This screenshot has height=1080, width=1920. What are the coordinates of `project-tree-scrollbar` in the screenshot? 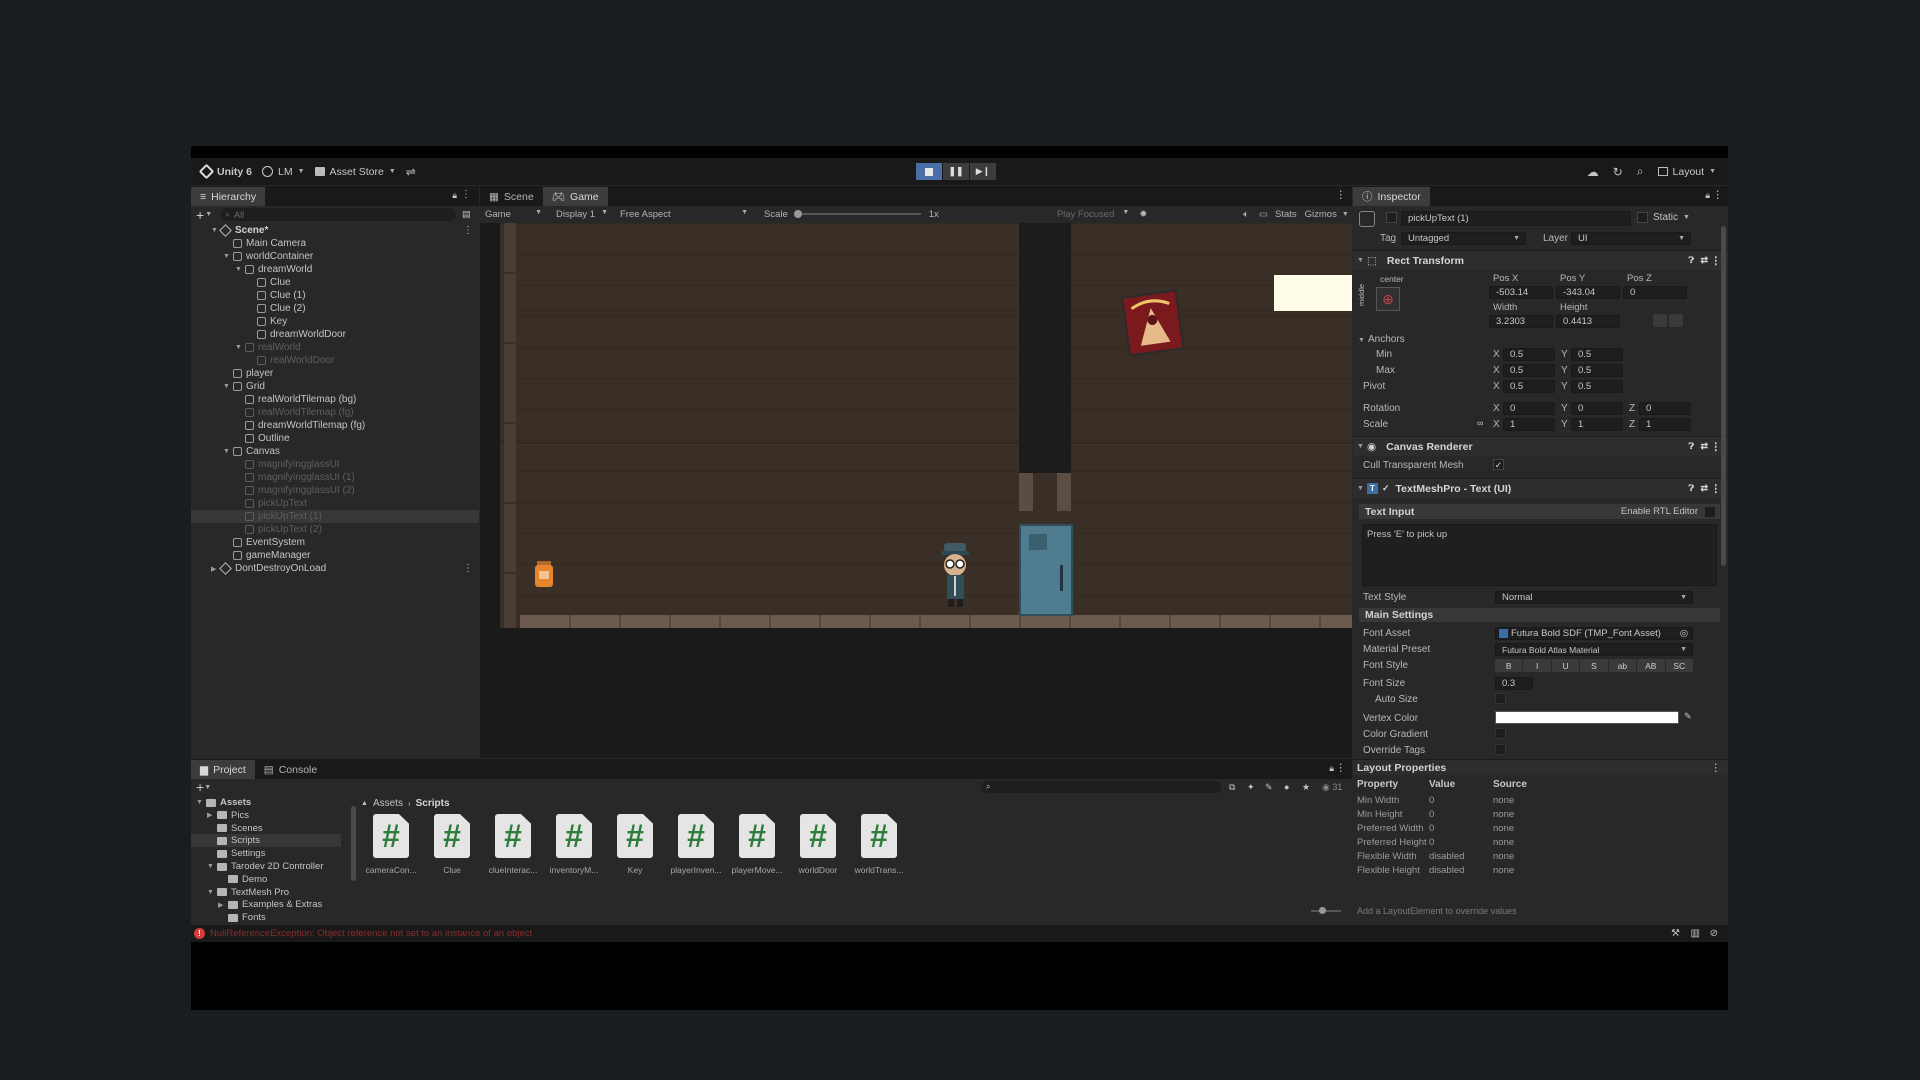 It's located at (353, 843).